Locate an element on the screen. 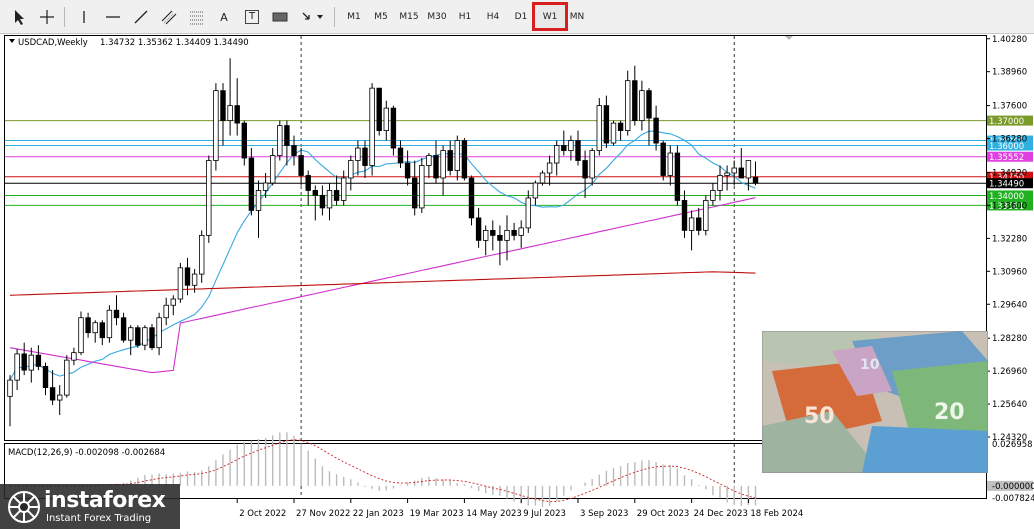 This screenshot has width=1034, height=529. toolbar: A T M1 M5 M15 M30 H1 H4 D1 W1 MN is located at coordinates (517, 17).